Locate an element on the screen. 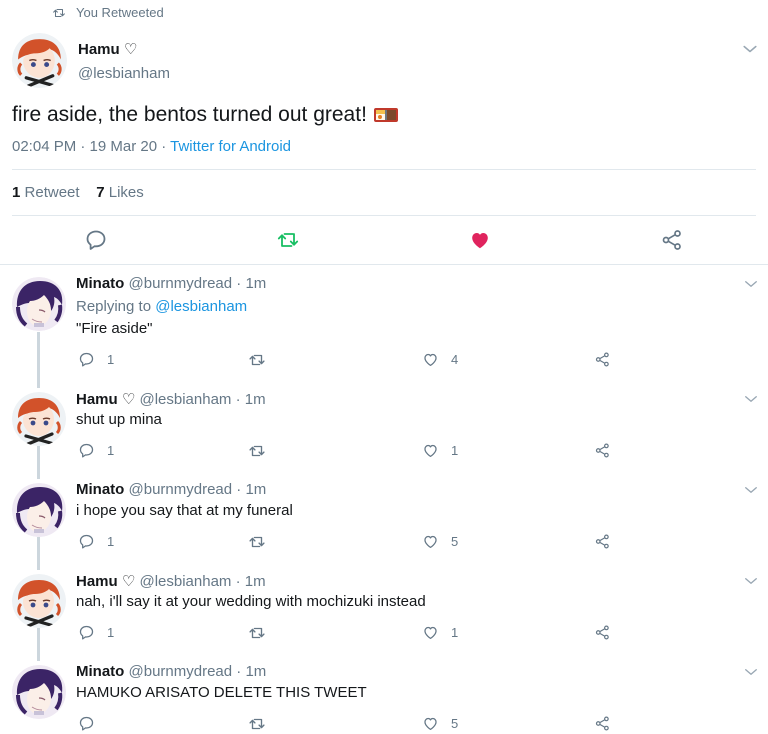 The width and height of the screenshot is (768, 734). author-handle: @lesbianham is located at coordinates (124, 73).